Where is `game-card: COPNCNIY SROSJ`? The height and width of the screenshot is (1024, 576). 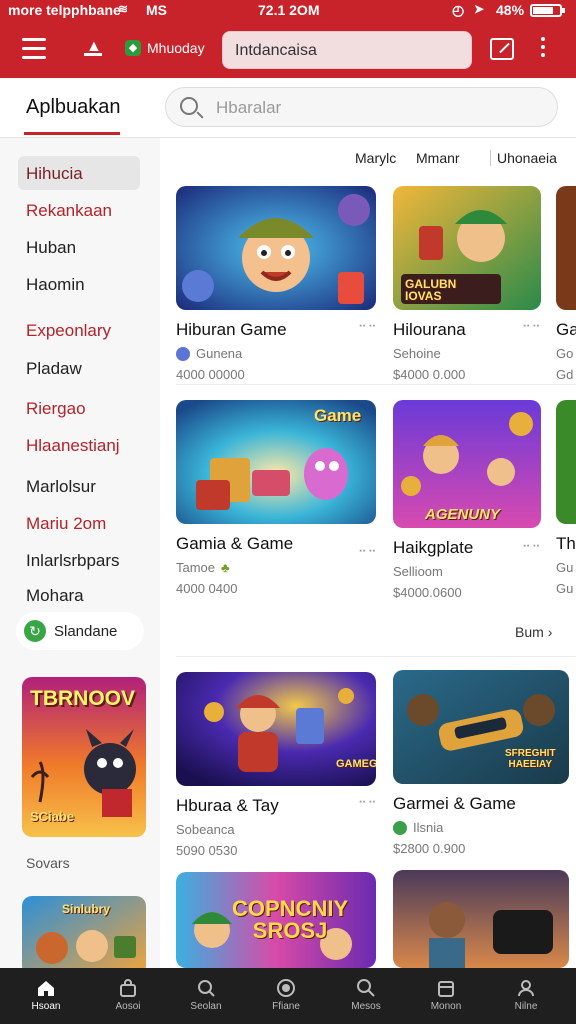 game-card: COPNCNIY SROSJ is located at coordinates (276, 920).